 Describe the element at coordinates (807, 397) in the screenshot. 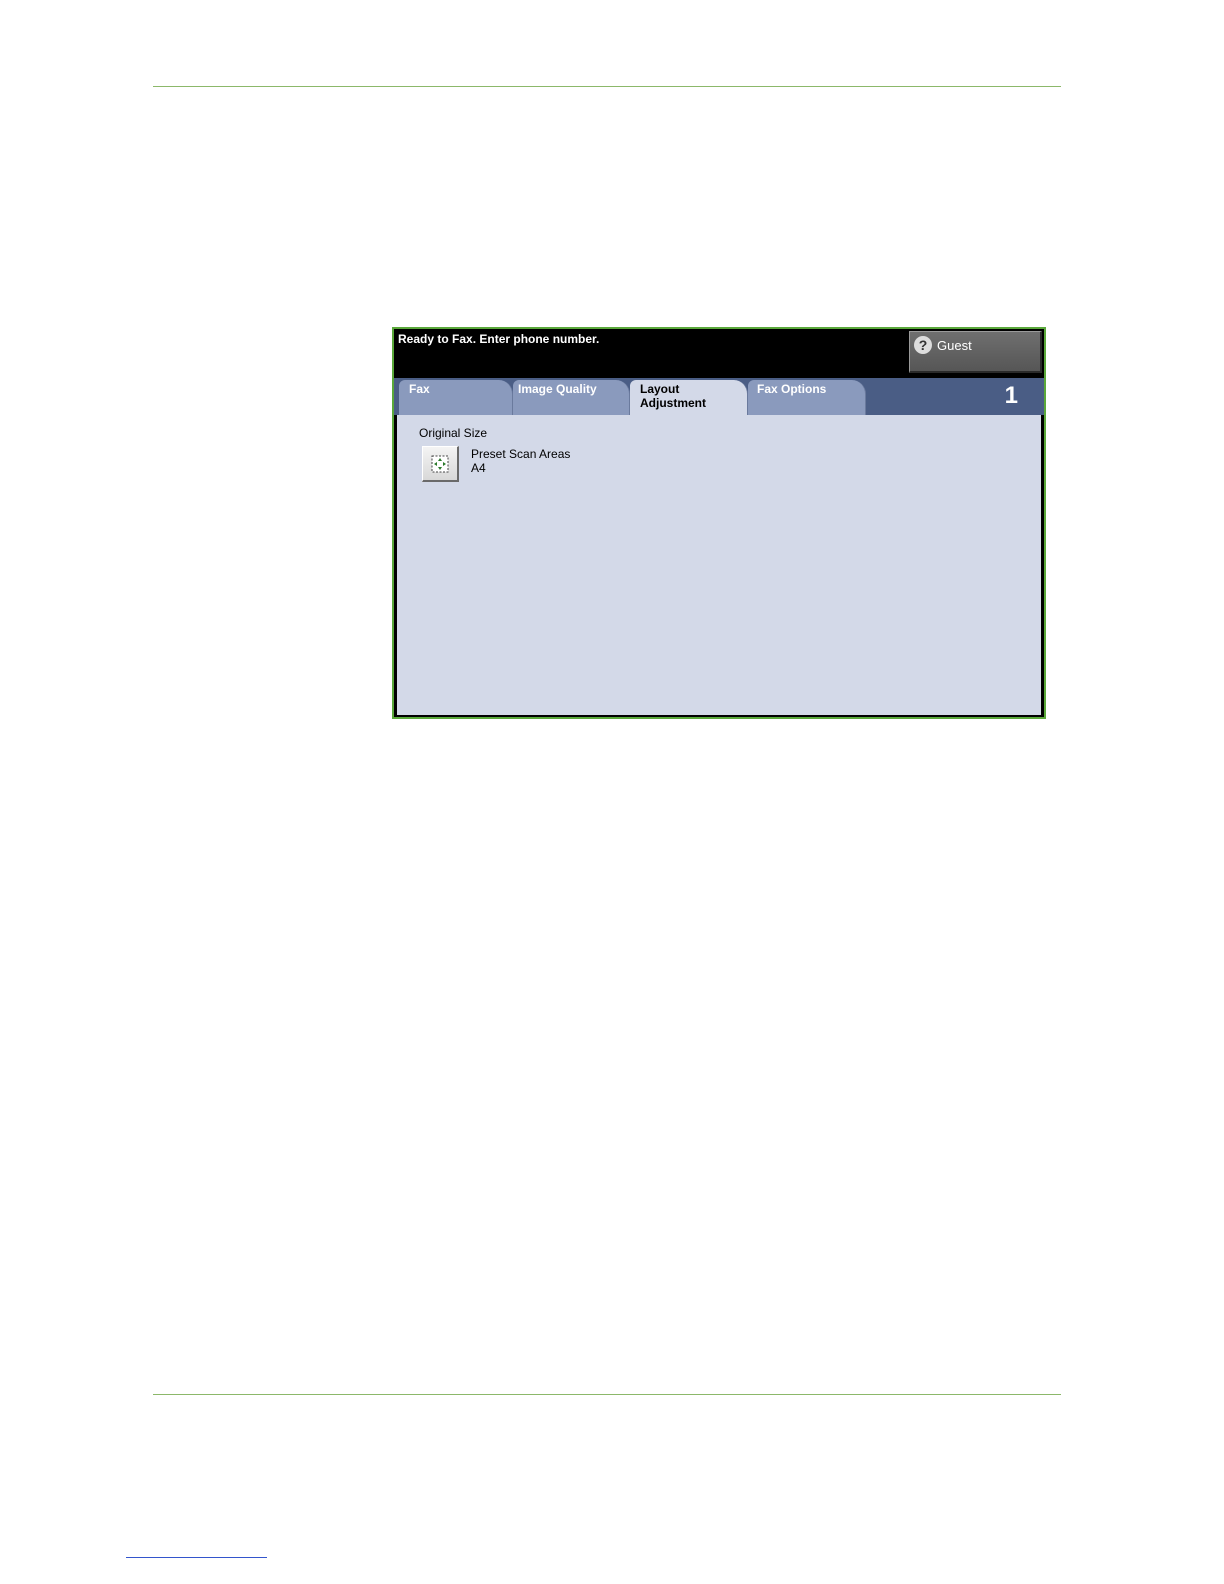

I see `tab-fax-options: Fax Options` at that location.